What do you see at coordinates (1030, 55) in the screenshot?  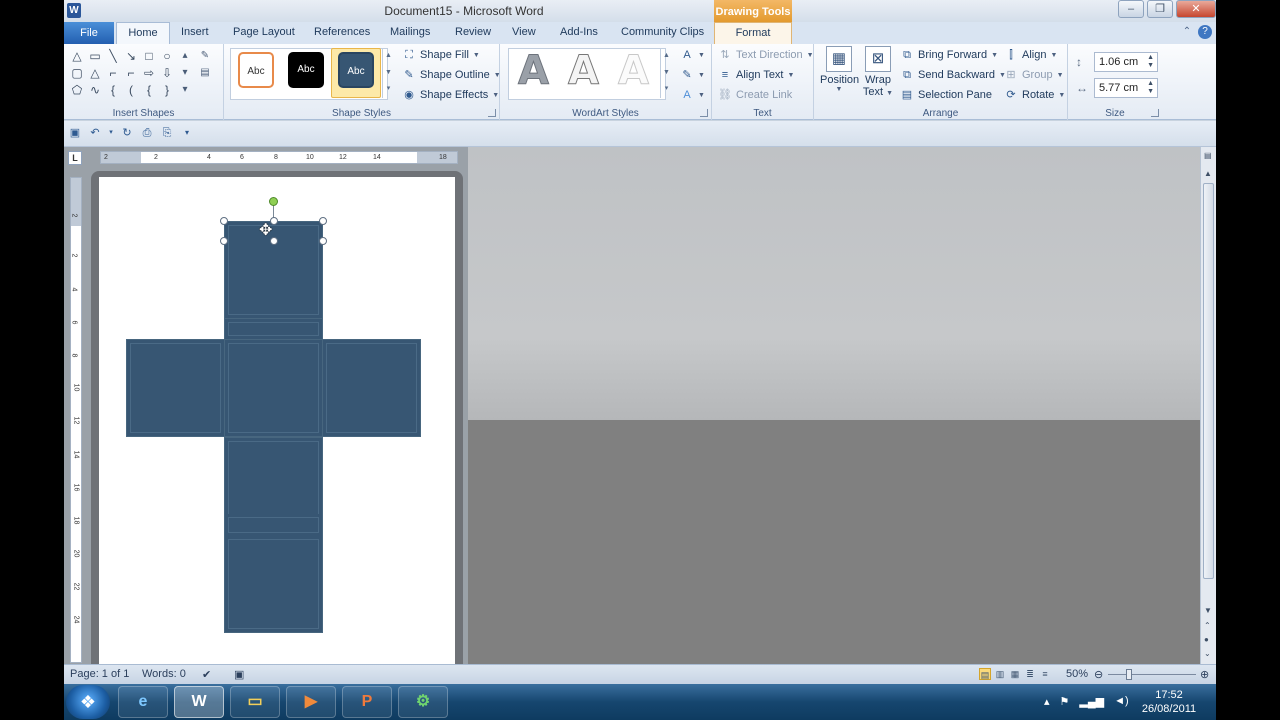 I see `align-button: ⫿ Align ▼` at bounding box center [1030, 55].